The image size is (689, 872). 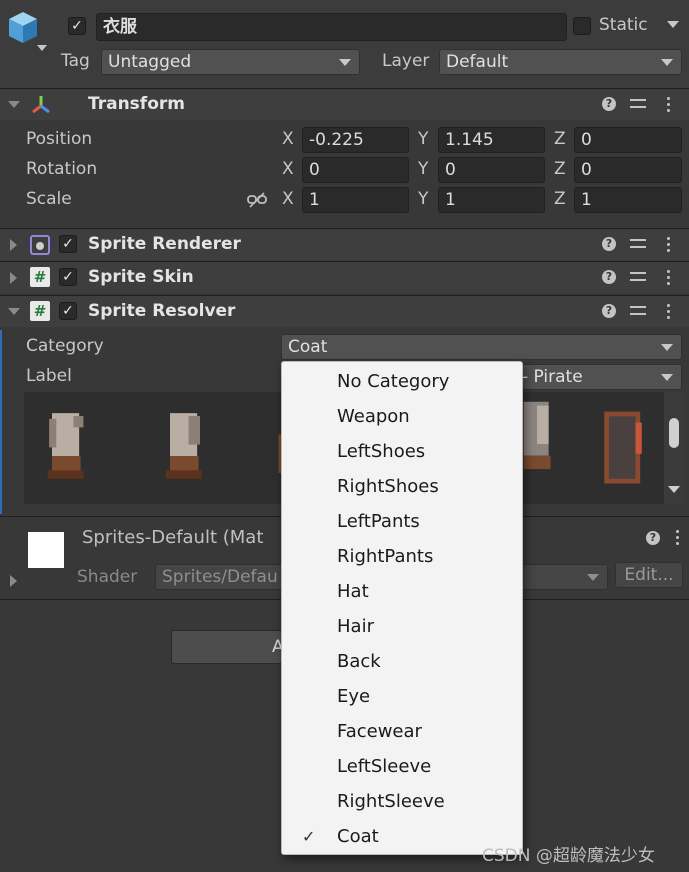 I want to click on label-value: - Pirate, so click(x=552, y=377).